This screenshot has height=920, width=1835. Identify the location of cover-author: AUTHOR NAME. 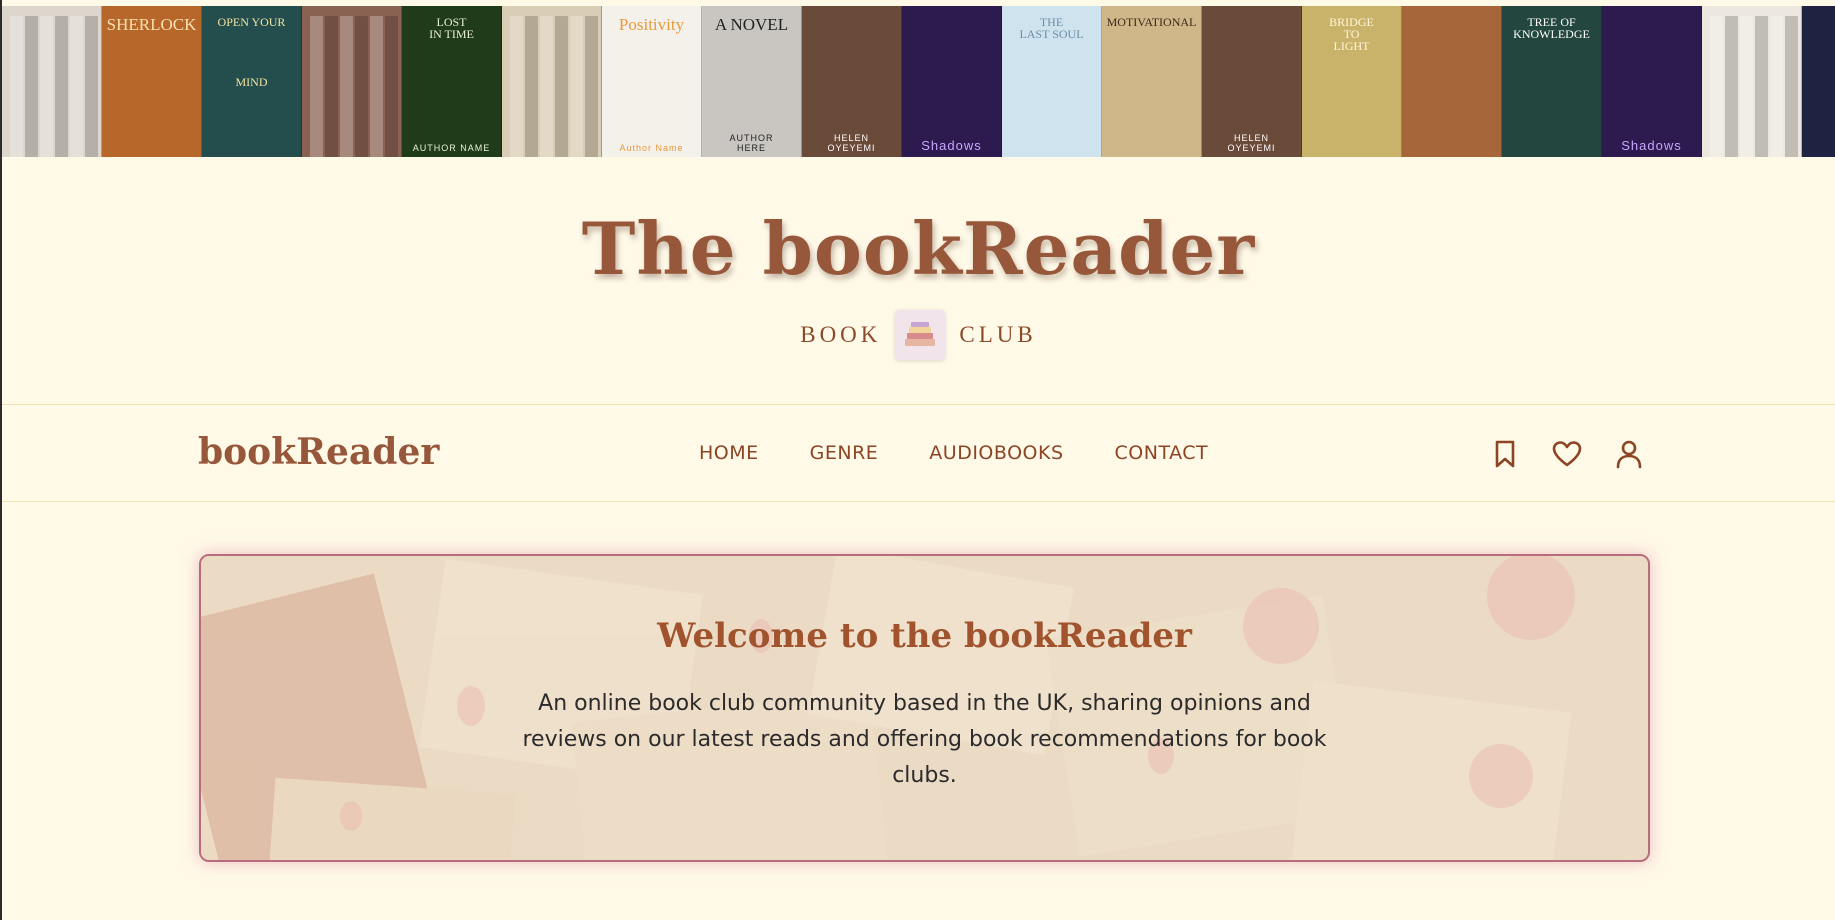
(451, 148).